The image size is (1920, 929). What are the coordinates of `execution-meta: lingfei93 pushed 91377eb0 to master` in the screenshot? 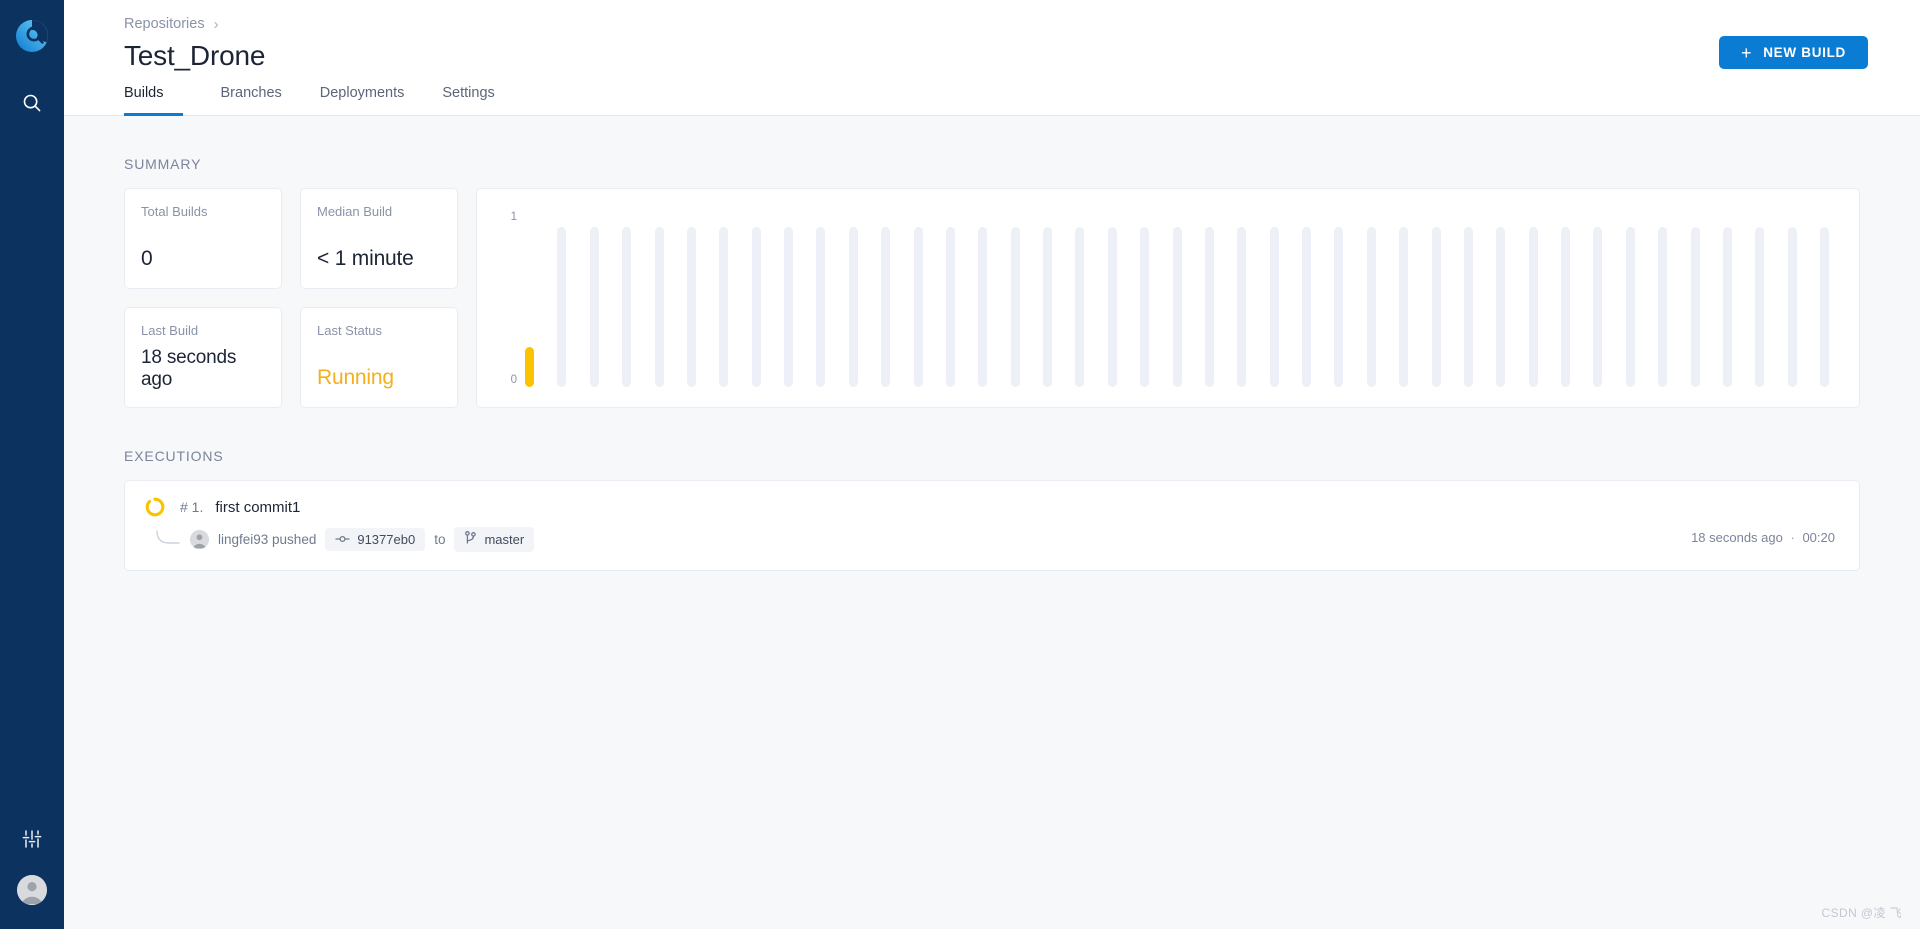 It's located at (991, 539).